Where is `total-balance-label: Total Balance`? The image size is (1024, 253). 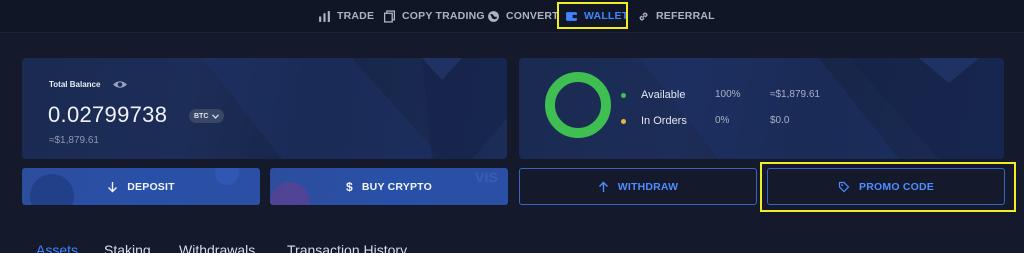 total-balance-label: Total Balance is located at coordinates (75, 84).